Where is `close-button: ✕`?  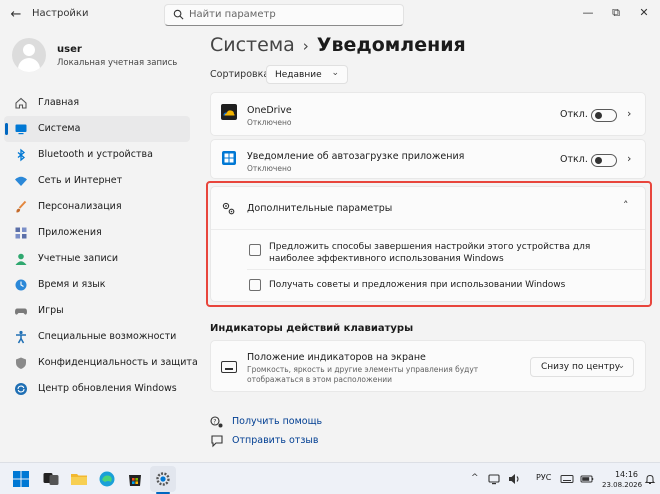
close-button: ✕ is located at coordinates (644, 13).